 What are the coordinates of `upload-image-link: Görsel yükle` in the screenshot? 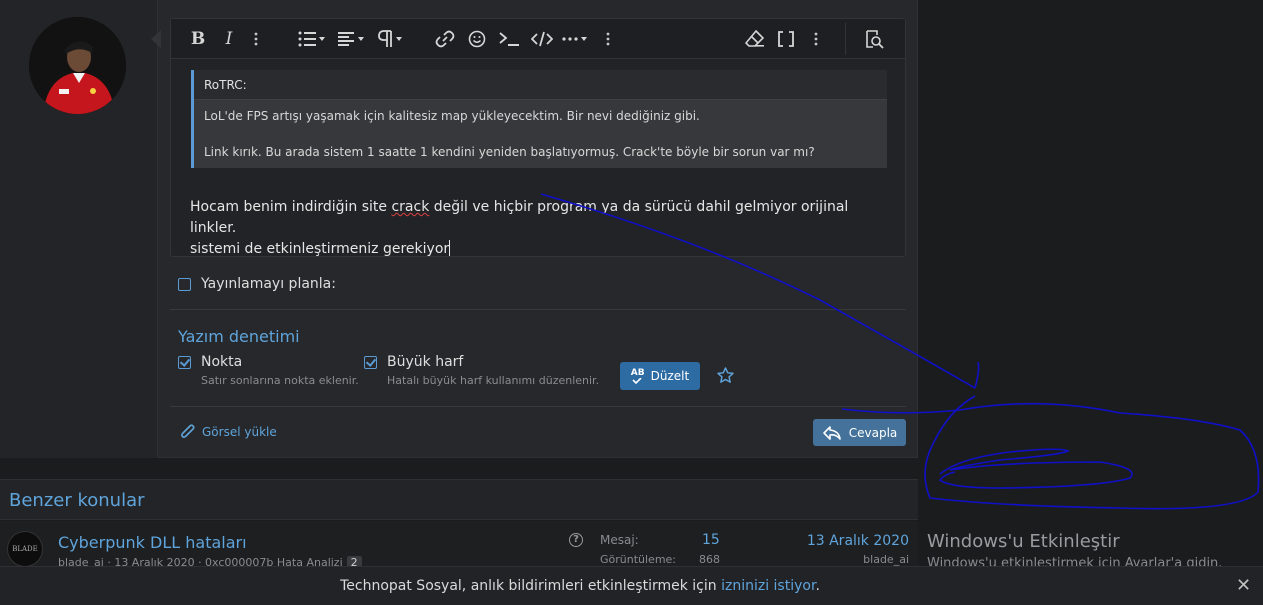 It's located at (228, 432).